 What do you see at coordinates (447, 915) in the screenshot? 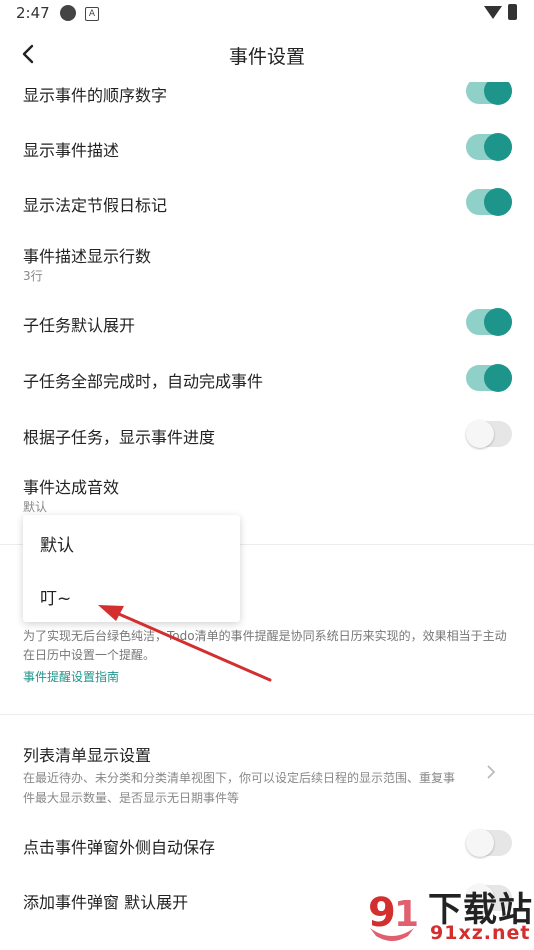
I see `watermark: 9 1 下载站 91xz.net` at bounding box center [447, 915].